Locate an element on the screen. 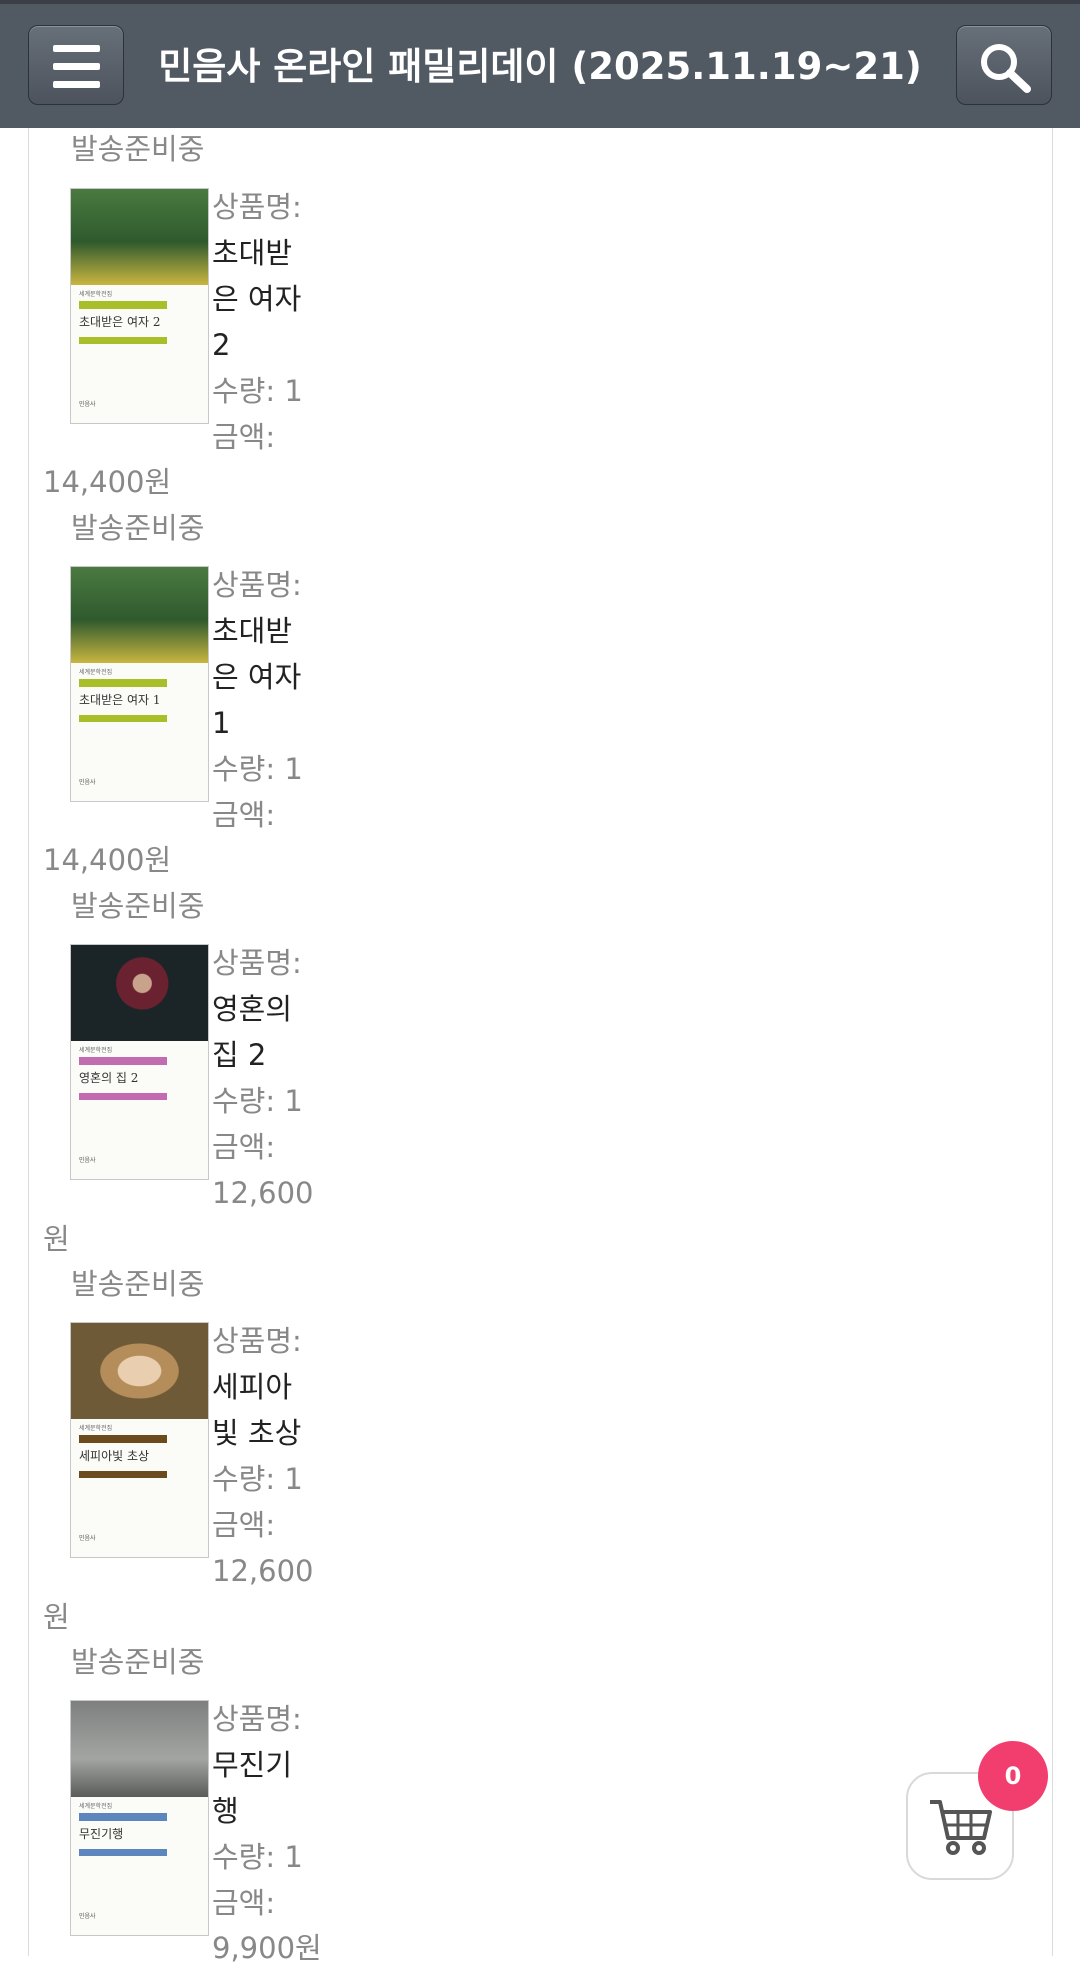  book-cover-image: 세계문학전집 영혼의 집 2 민음사 is located at coordinates (139, 1062).